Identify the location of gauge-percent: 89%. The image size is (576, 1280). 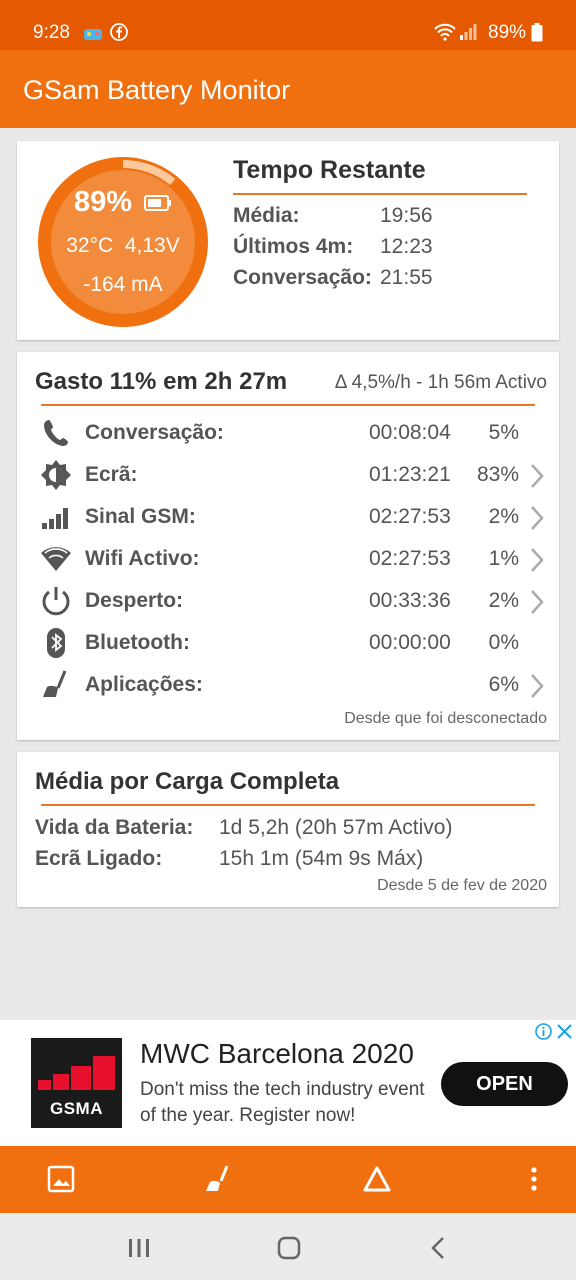
(102, 202).